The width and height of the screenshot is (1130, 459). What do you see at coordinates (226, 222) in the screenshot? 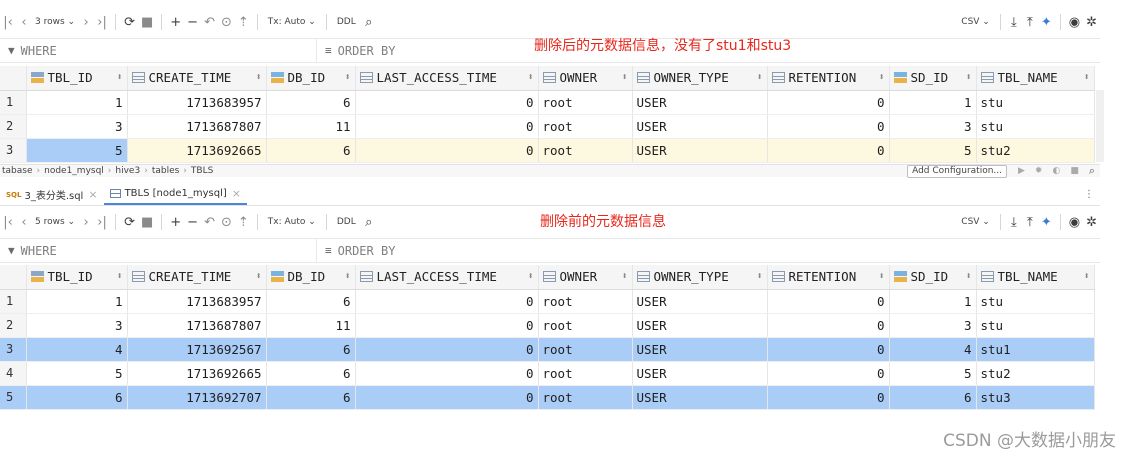
I see `preview-changes-icon: ⊙` at bounding box center [226, 222].